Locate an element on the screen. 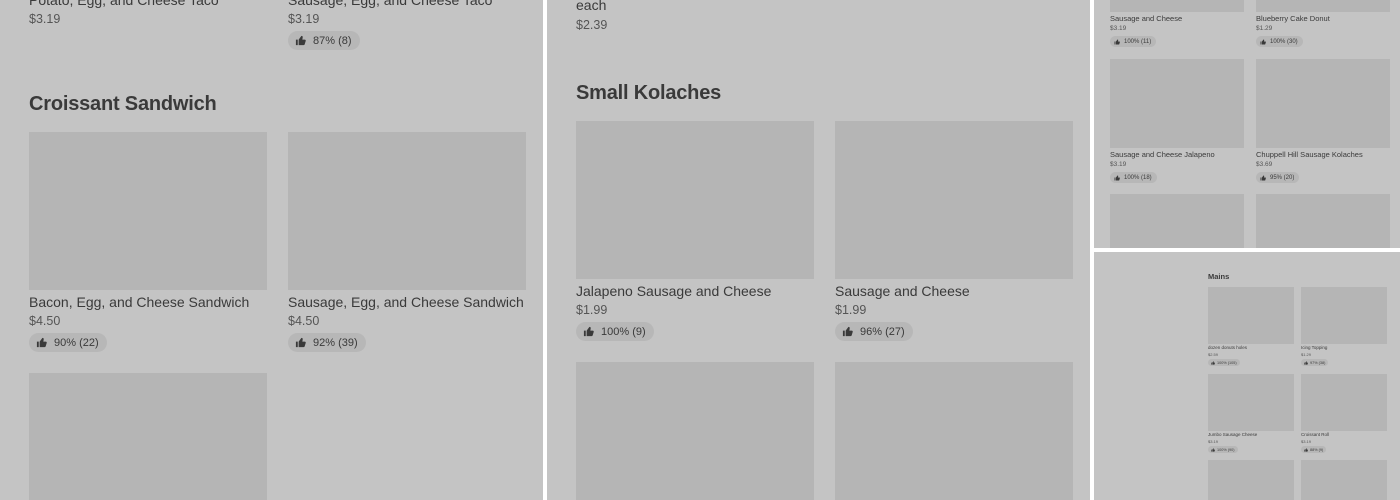 The image size is (1400, 500). item-name: Potato, Egg, and Cheese Taco is located at coordinates (124, 4).